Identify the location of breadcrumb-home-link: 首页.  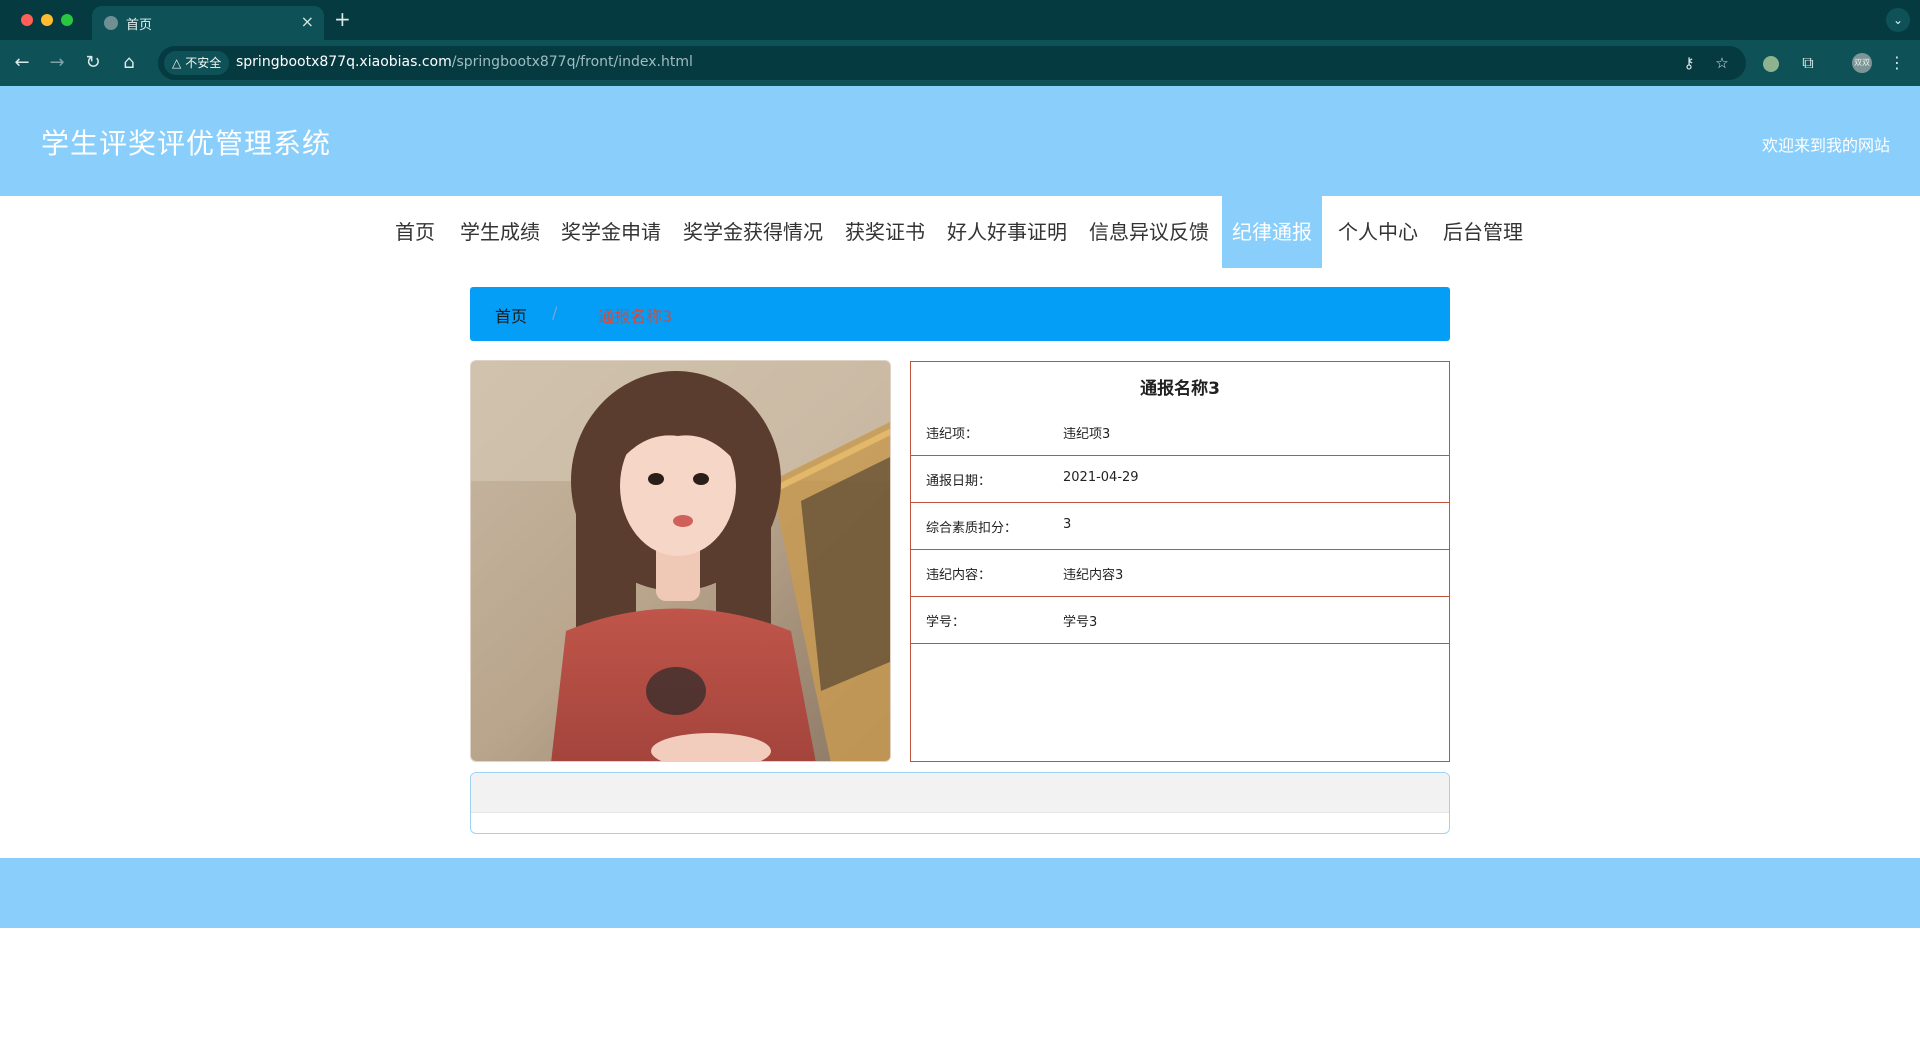
(511, 315).